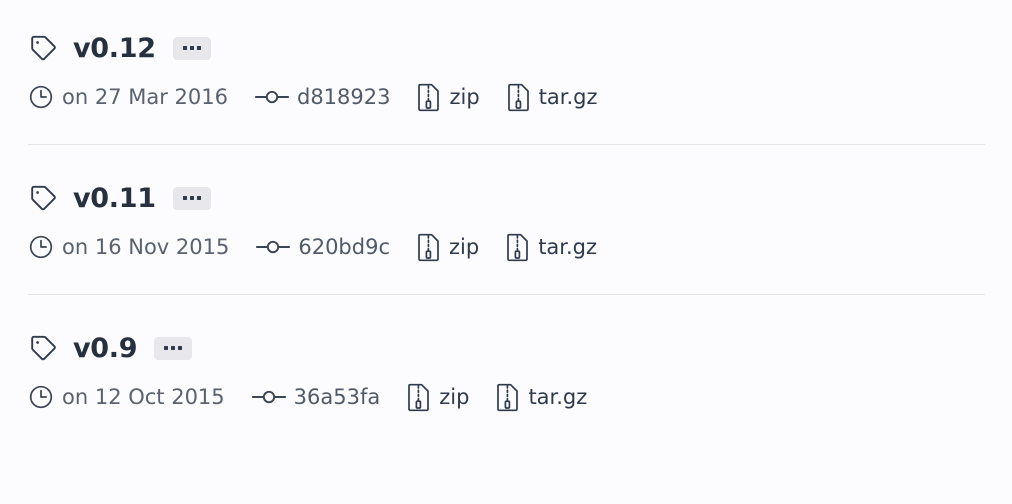  Describe the element at coordinates (114, 48) in the screenshot. I see `release-version: v0.12` at that location.